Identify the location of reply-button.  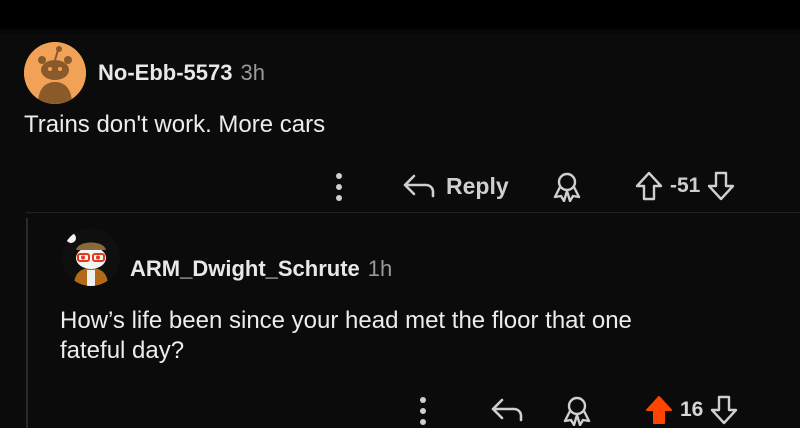
(507, 410).